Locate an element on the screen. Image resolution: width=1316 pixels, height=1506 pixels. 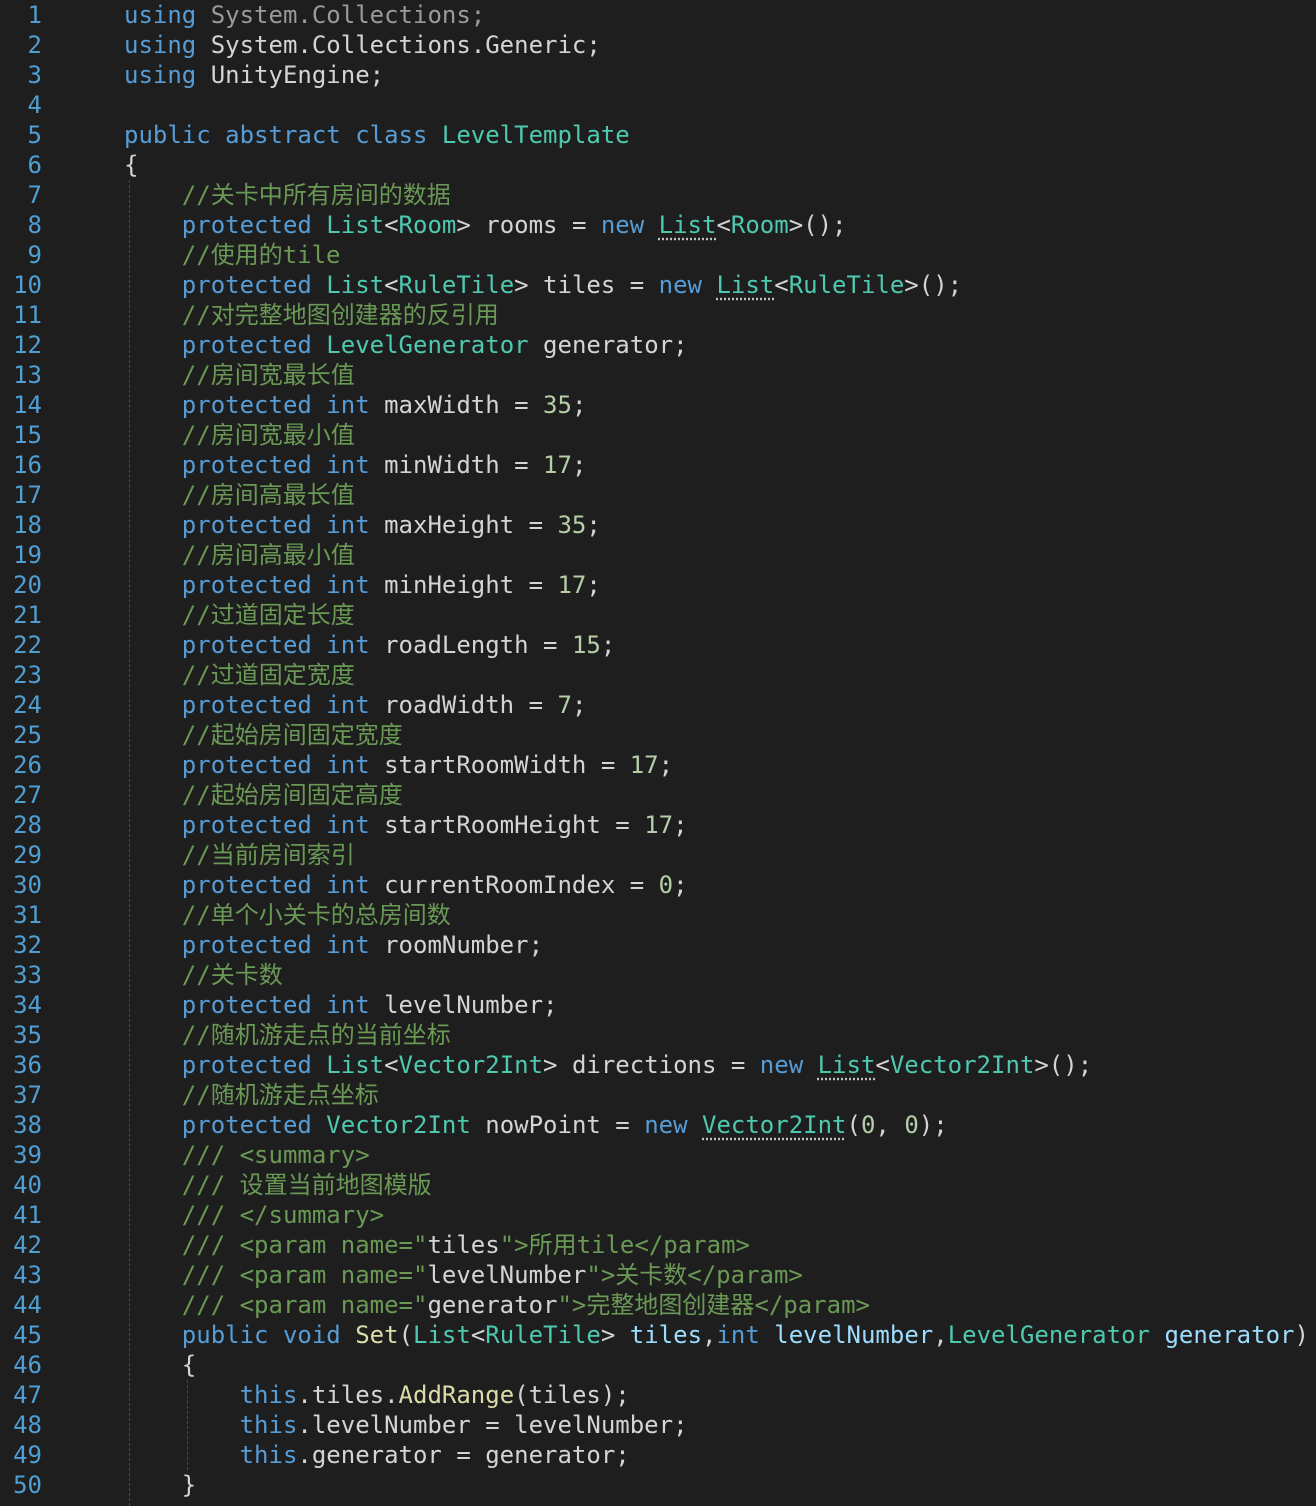
code-text: //对完整地图创建器的反引用 is located at coordinates (311, 315).